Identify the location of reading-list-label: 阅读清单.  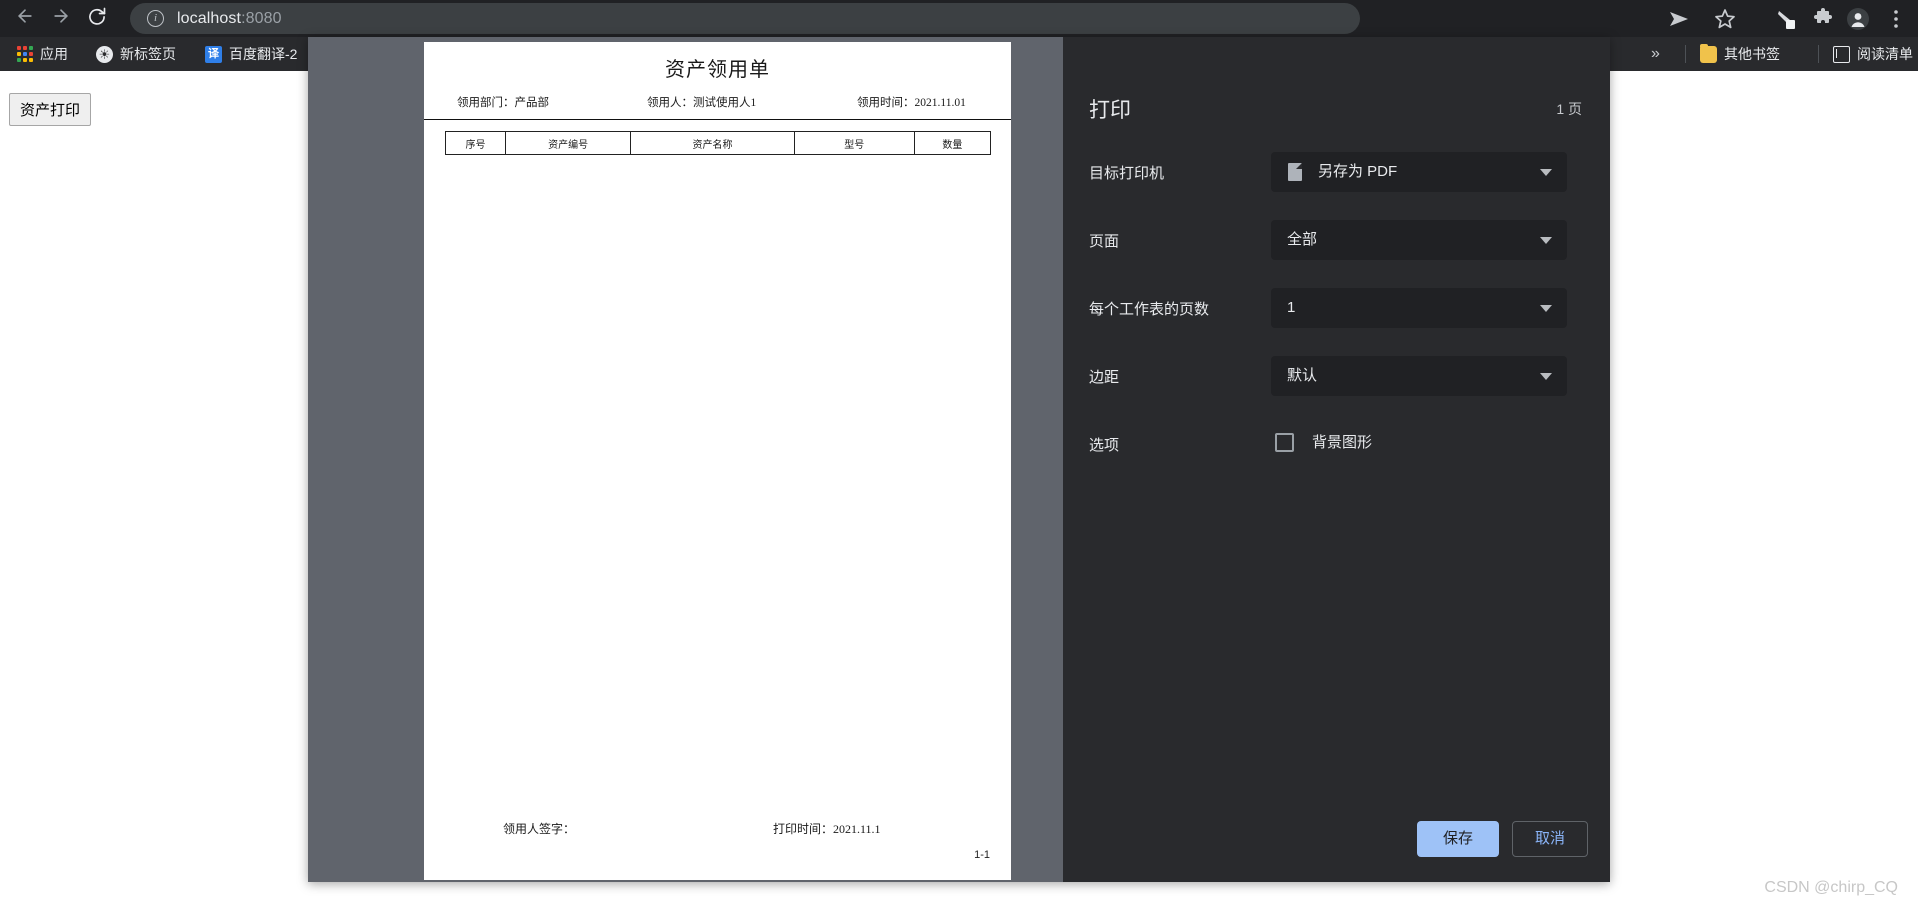
(1885, 54).